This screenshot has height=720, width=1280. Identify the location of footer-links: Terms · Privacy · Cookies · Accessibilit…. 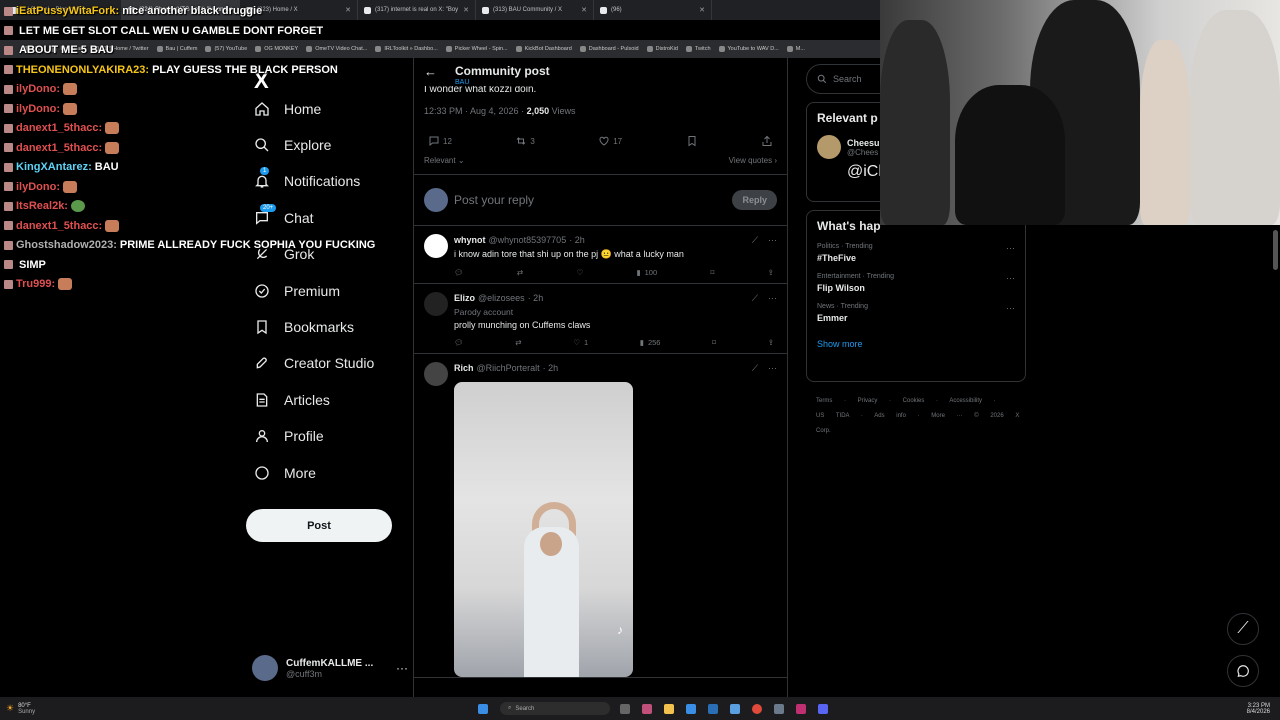
(921, 401).